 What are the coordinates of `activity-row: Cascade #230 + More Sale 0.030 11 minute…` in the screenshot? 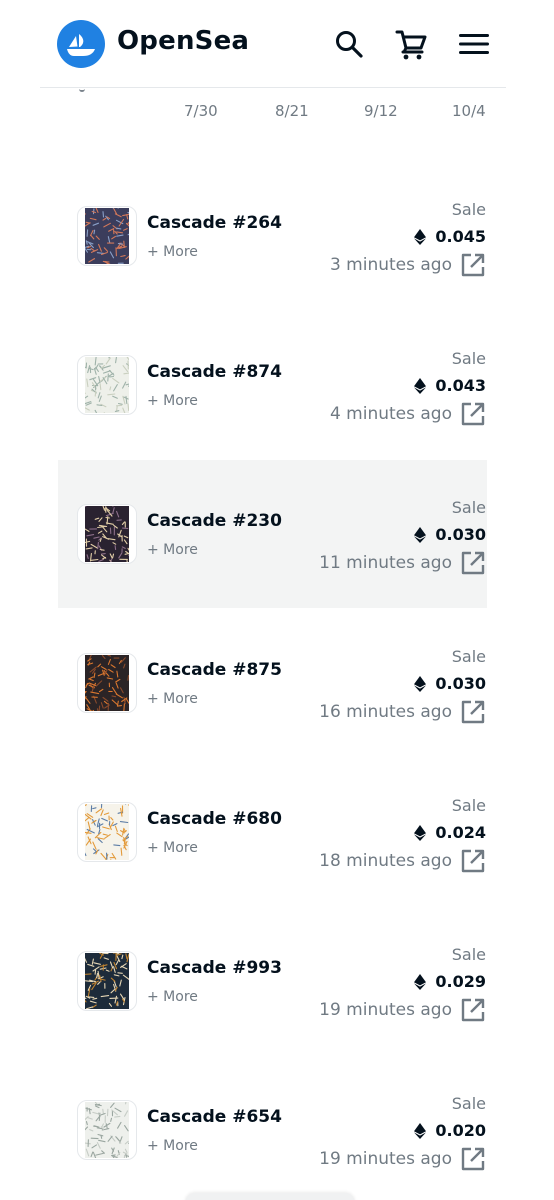 It's located at (272, 534).